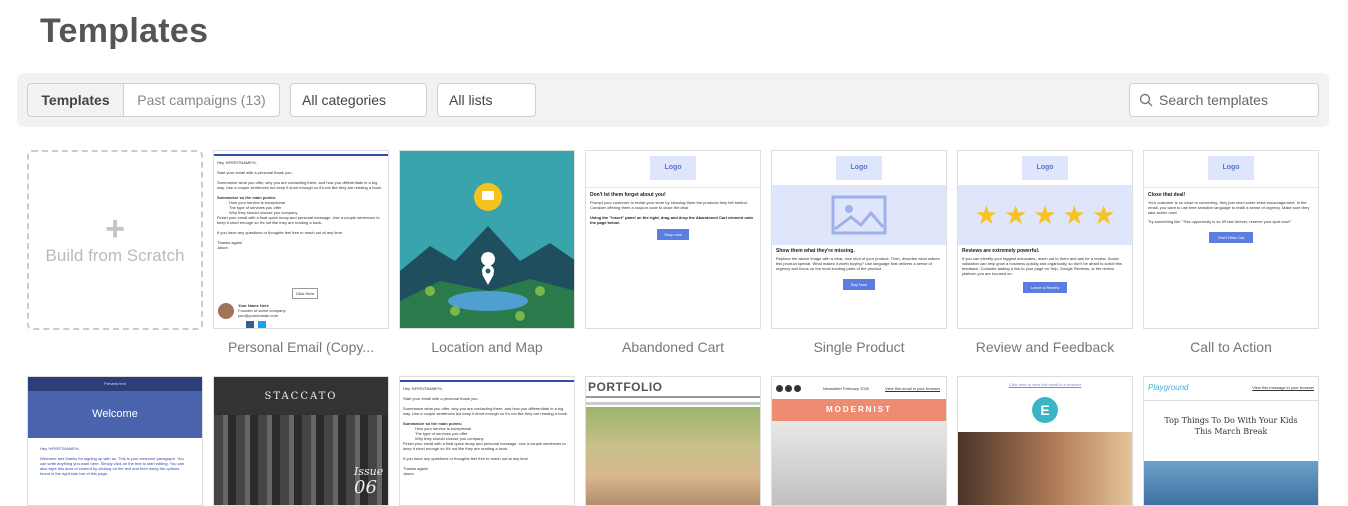 Image resolution: width=1348 pixels, height=506 pixels. Describe the element at coordinates (301, 441) in the screenshot. I see `template-card-staccato: STACCATO Issue 06` at that location.